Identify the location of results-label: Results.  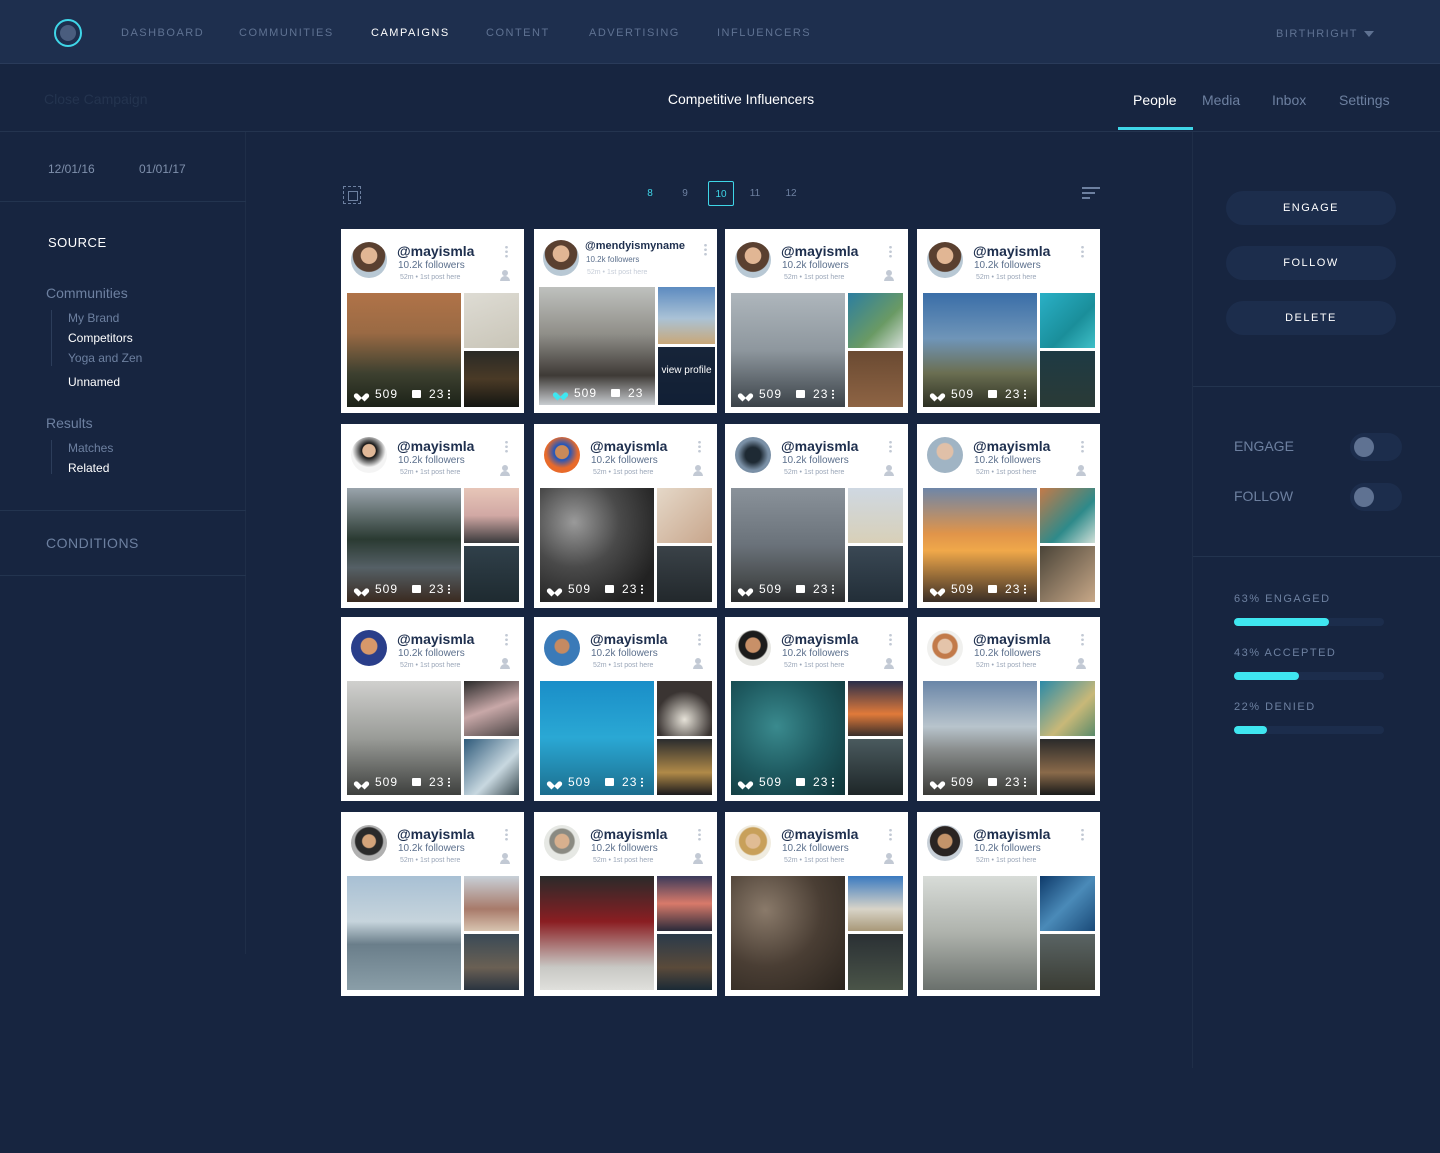
(69, 423).